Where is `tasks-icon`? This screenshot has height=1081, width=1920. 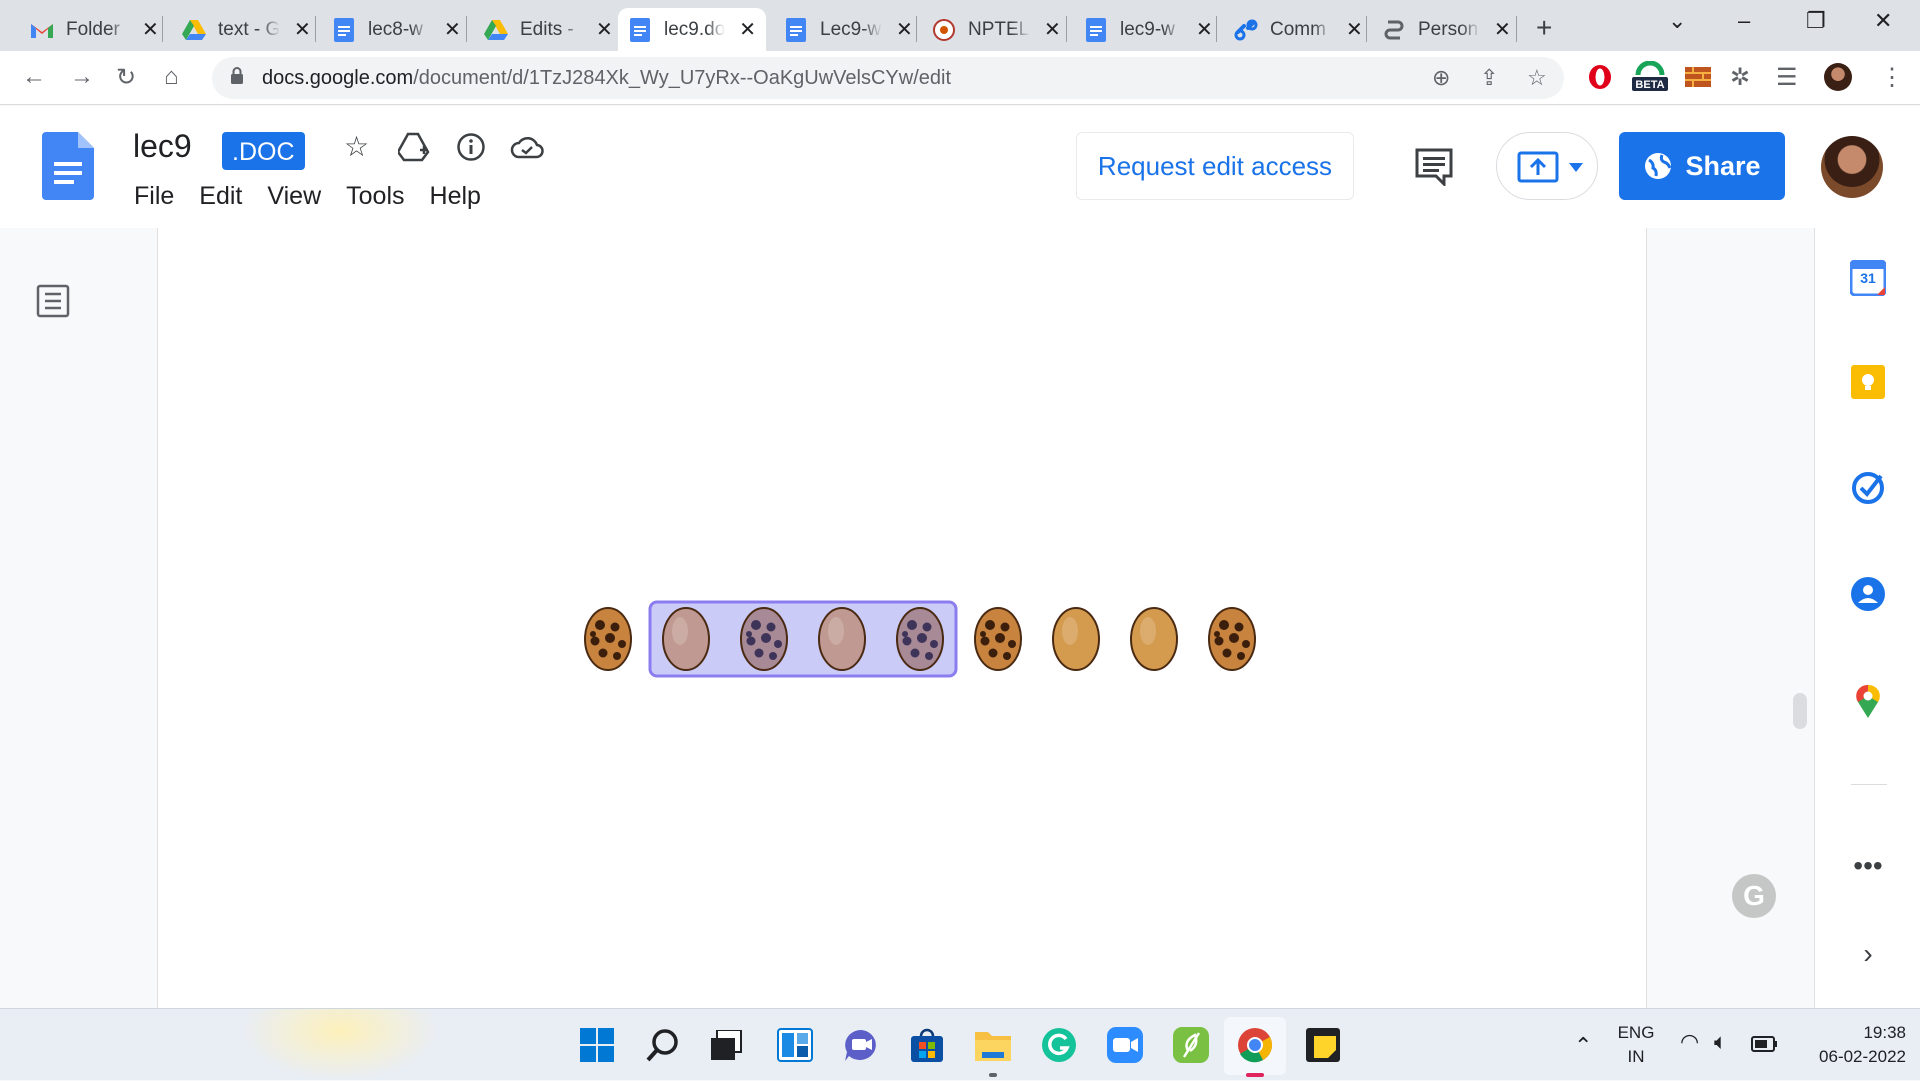 tasks-icon is located at coordinates (1868, 488).